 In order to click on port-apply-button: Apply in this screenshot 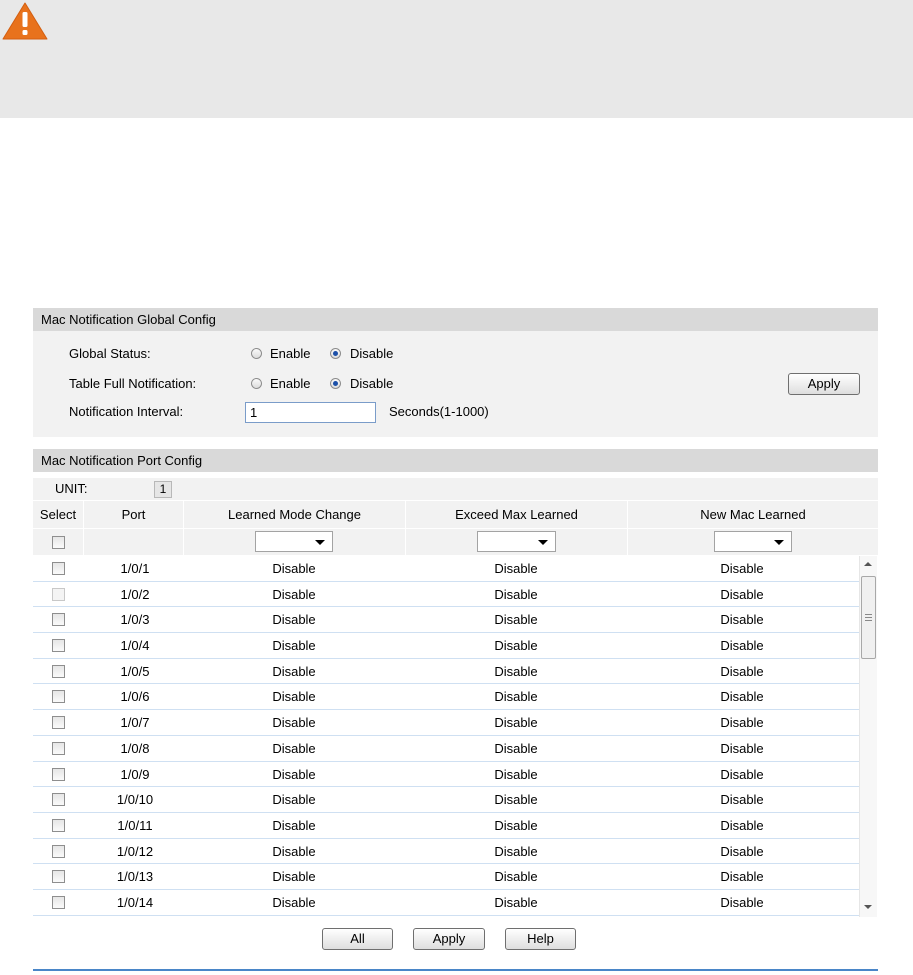, I will do `click(449, 939)`.